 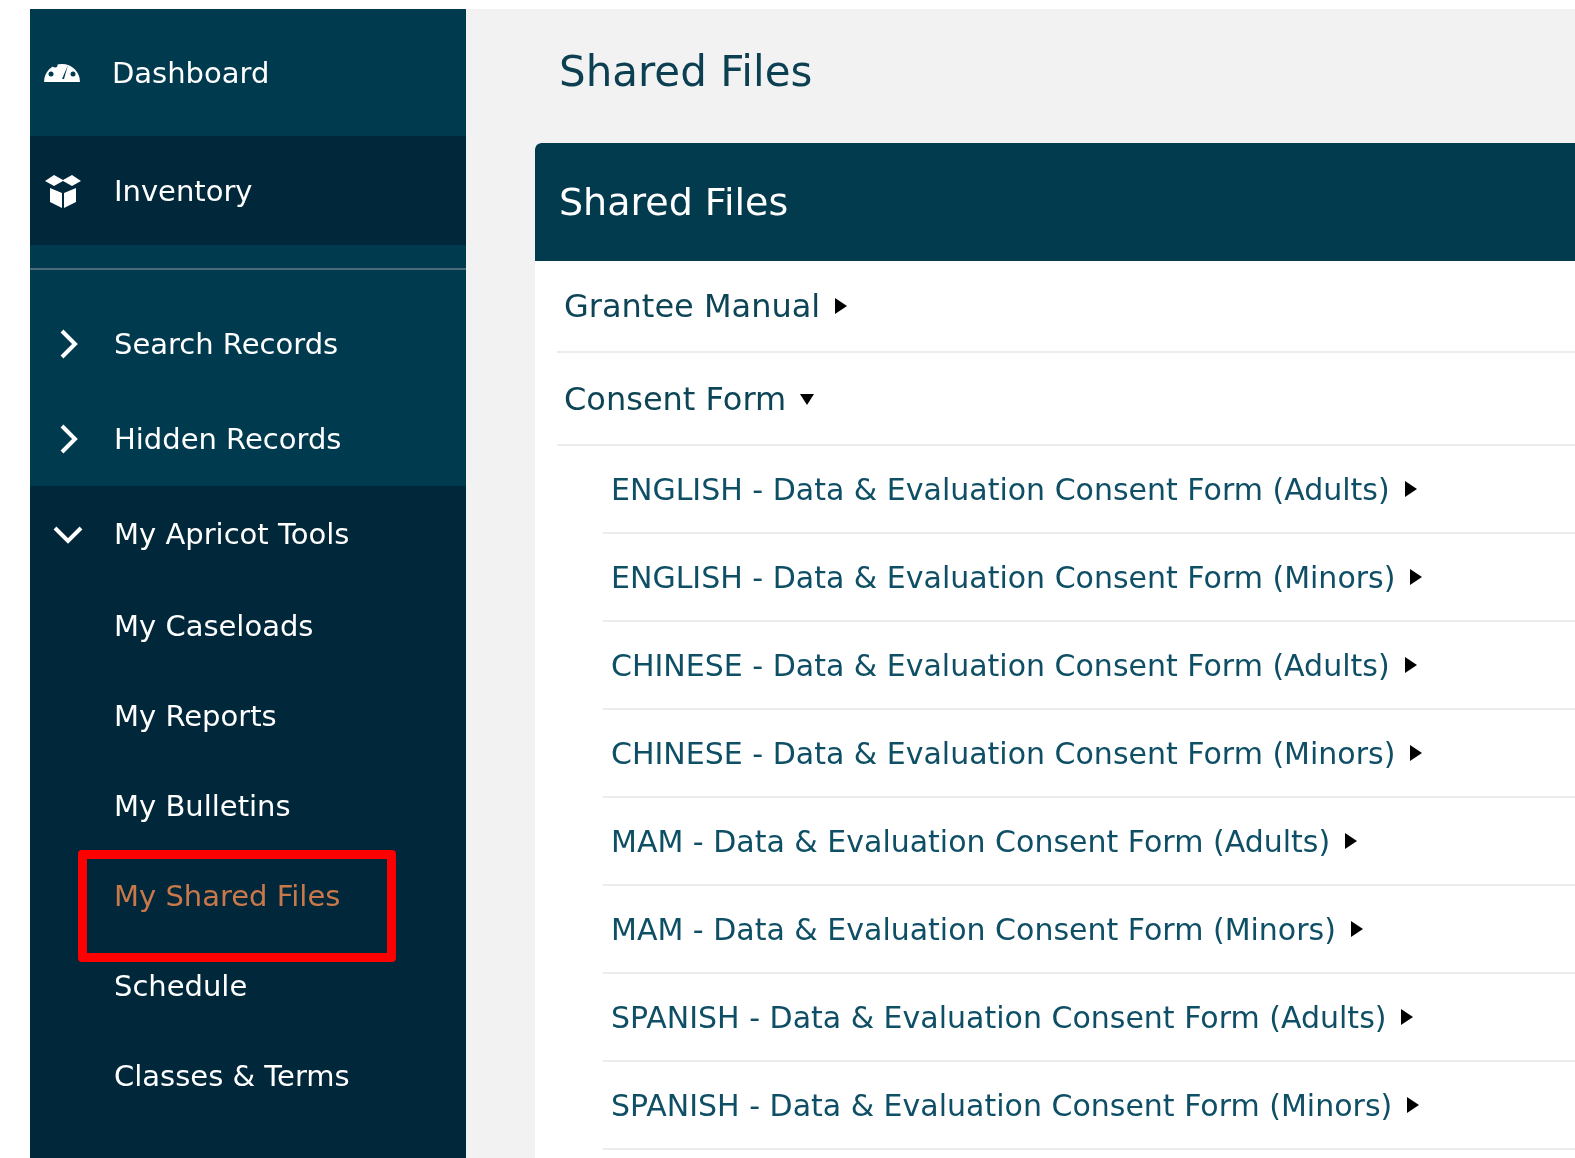 What do you see at coordinates (1089, 578) in the screenshot?
I see `file-link: ENGLISH - Data & Evaluation Consent Form (Minors)` at bounding box center [1089, 578].